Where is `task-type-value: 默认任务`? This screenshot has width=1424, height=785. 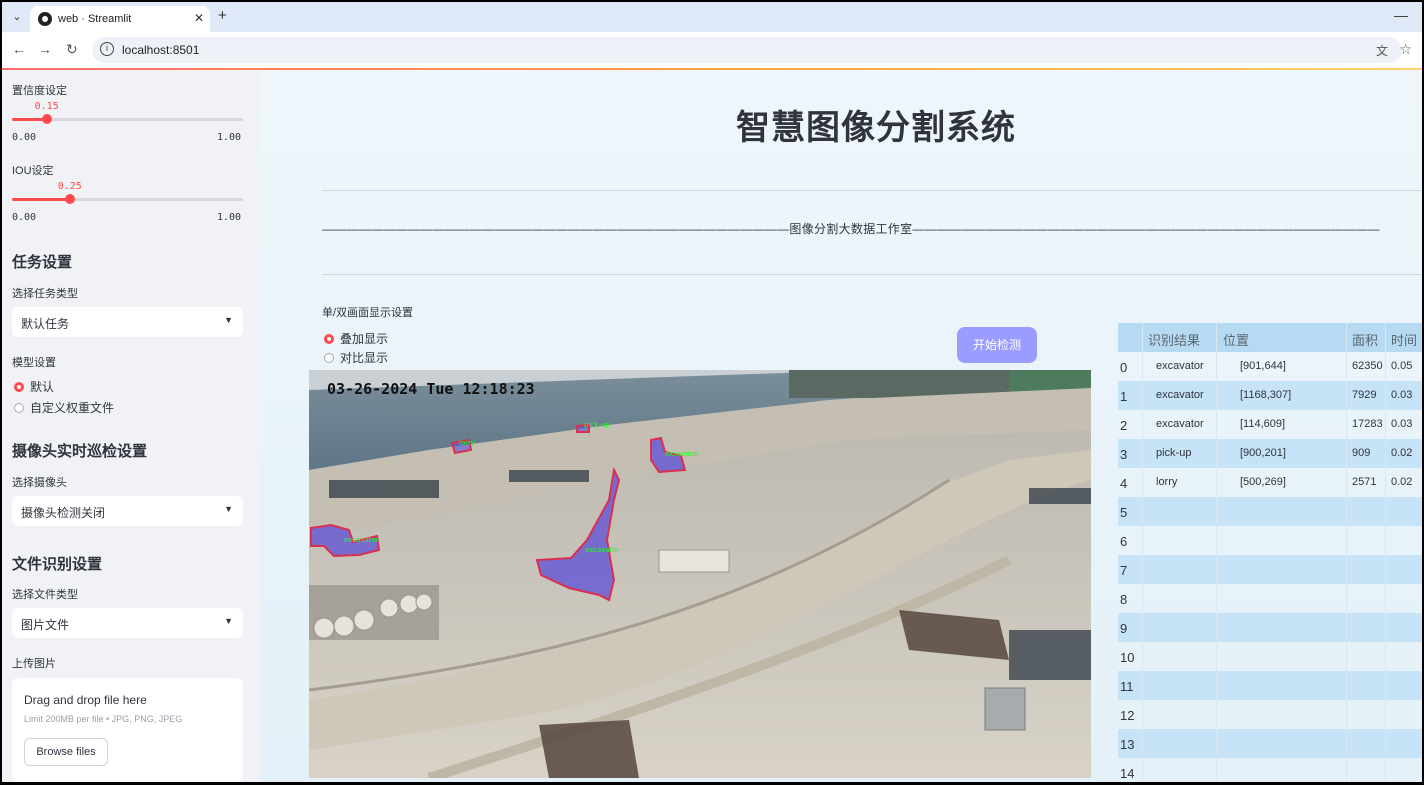 task-type-value: 默认任务 is located at coordinates (45, 324).